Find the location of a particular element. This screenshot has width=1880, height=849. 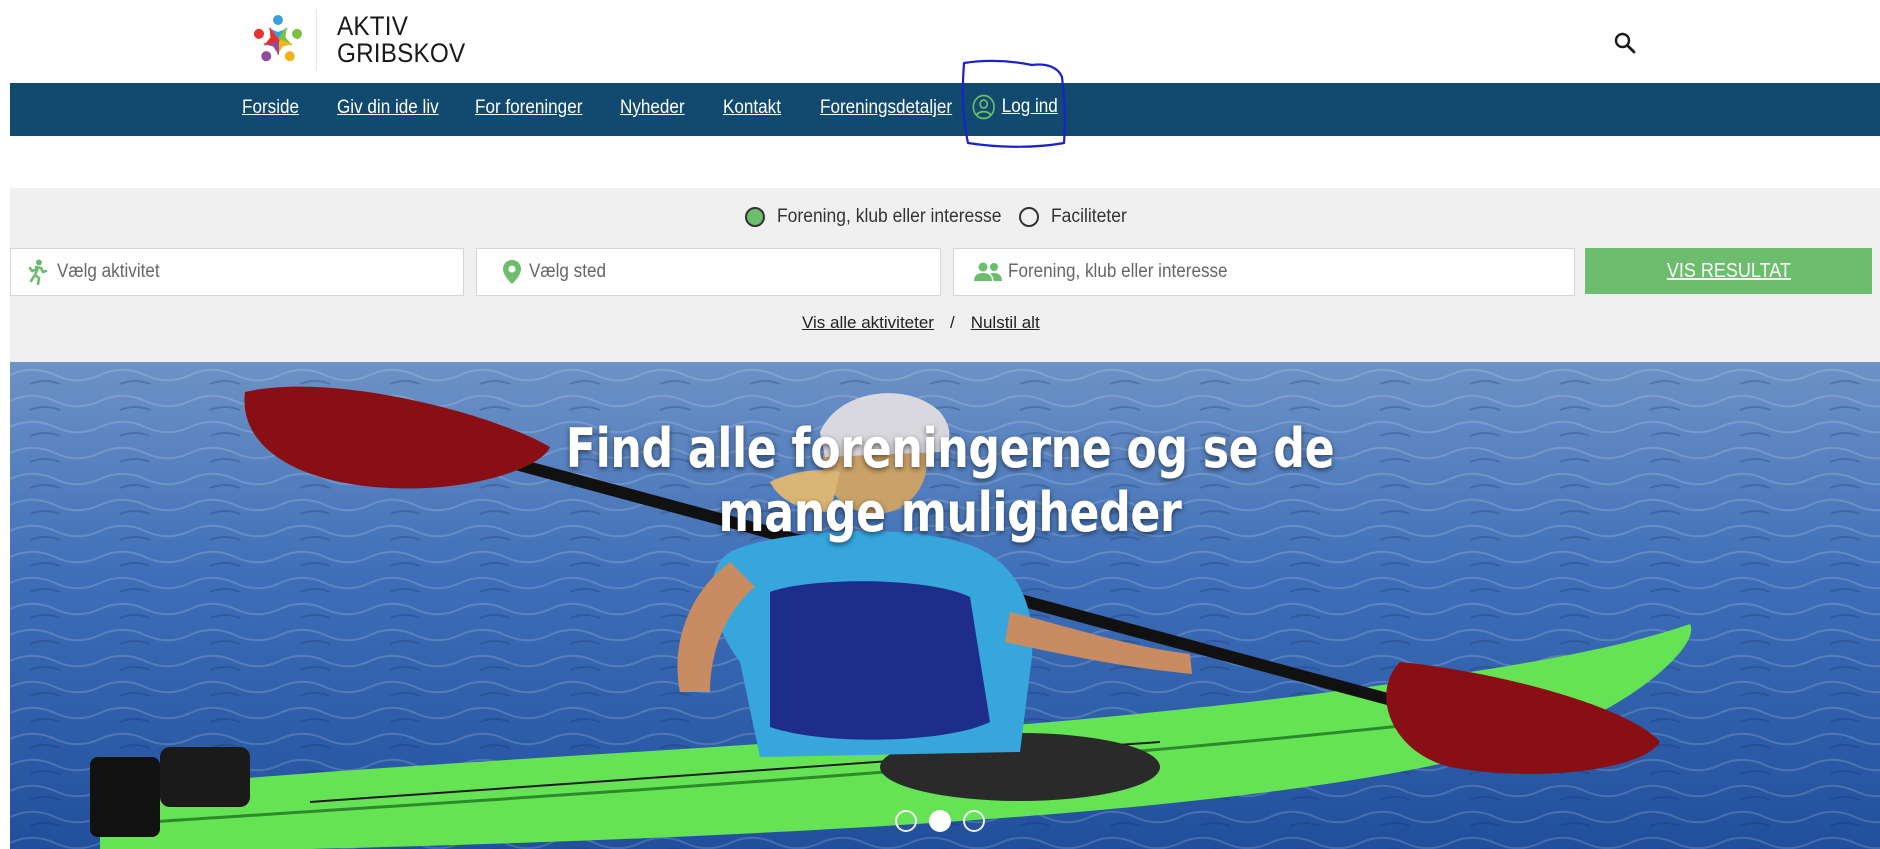

nav-item-kontakt: Kontakt is located at coordinates (752, 108).